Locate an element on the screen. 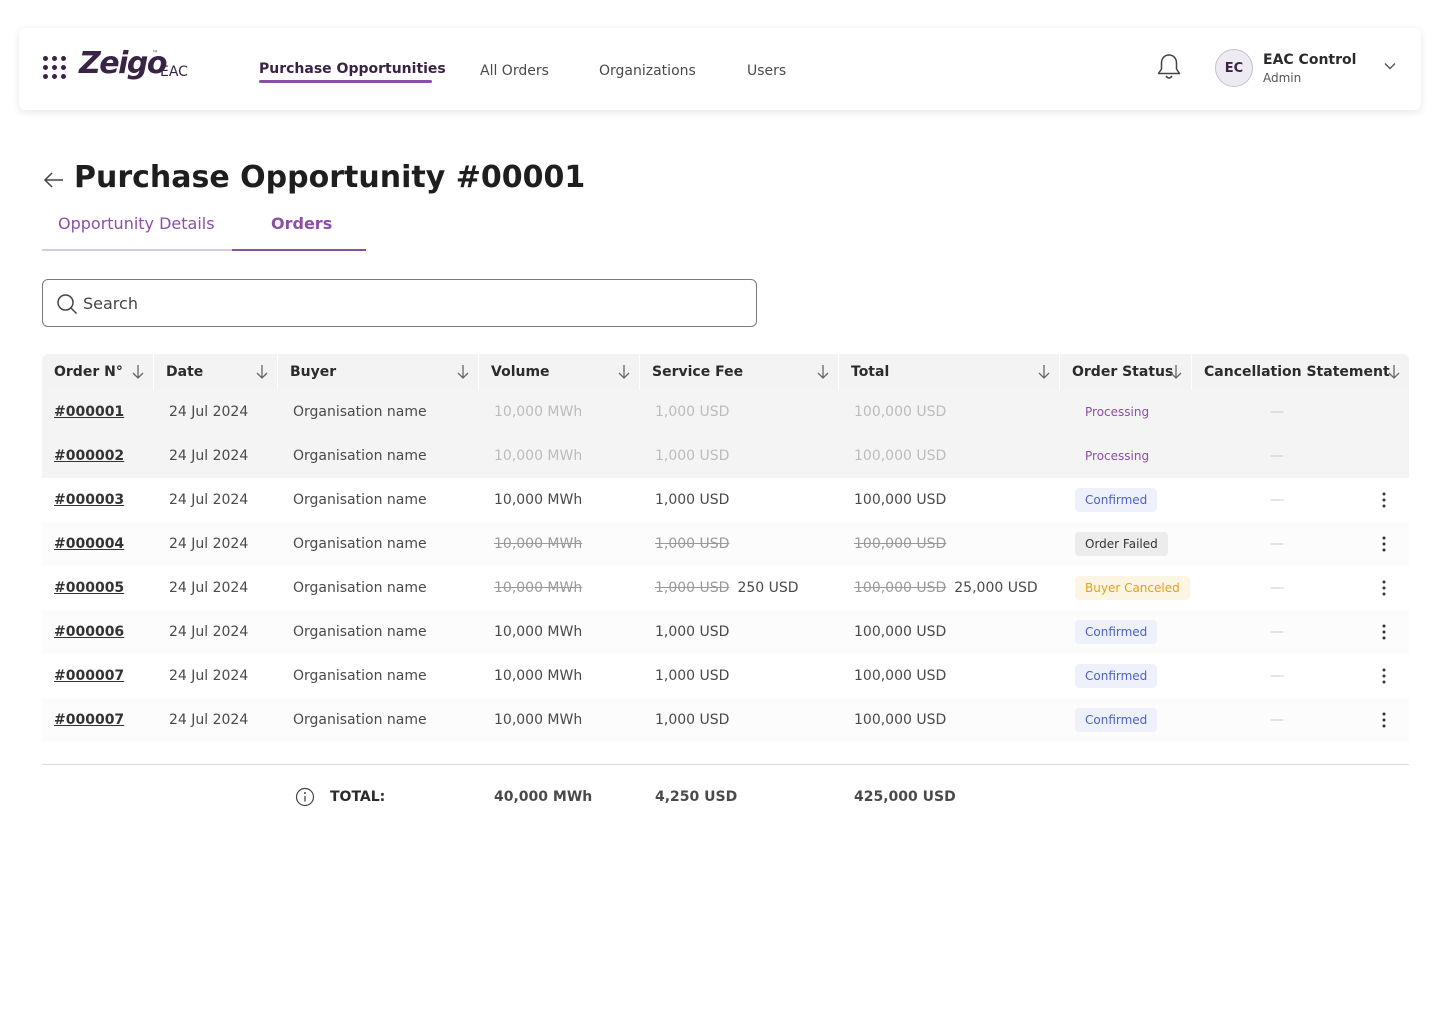 This screenshot has height=1034, width=1440. column-header-volume: Volume is located at coordinates (559, 372).